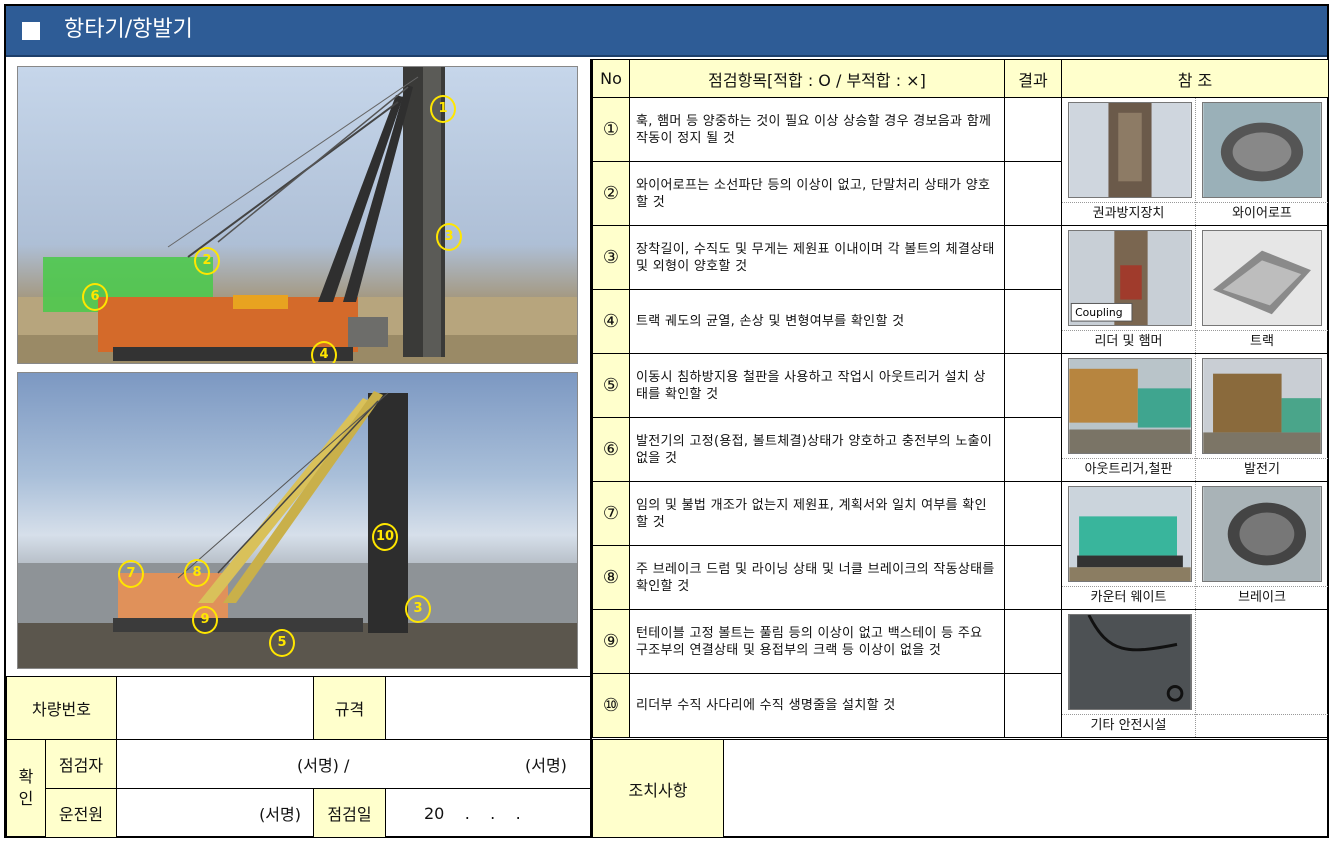 This screenshot has height=841, width=1335. Describe the element at coordinates (611, 193) in the screenshot. I see `row-number: ②` at that location.